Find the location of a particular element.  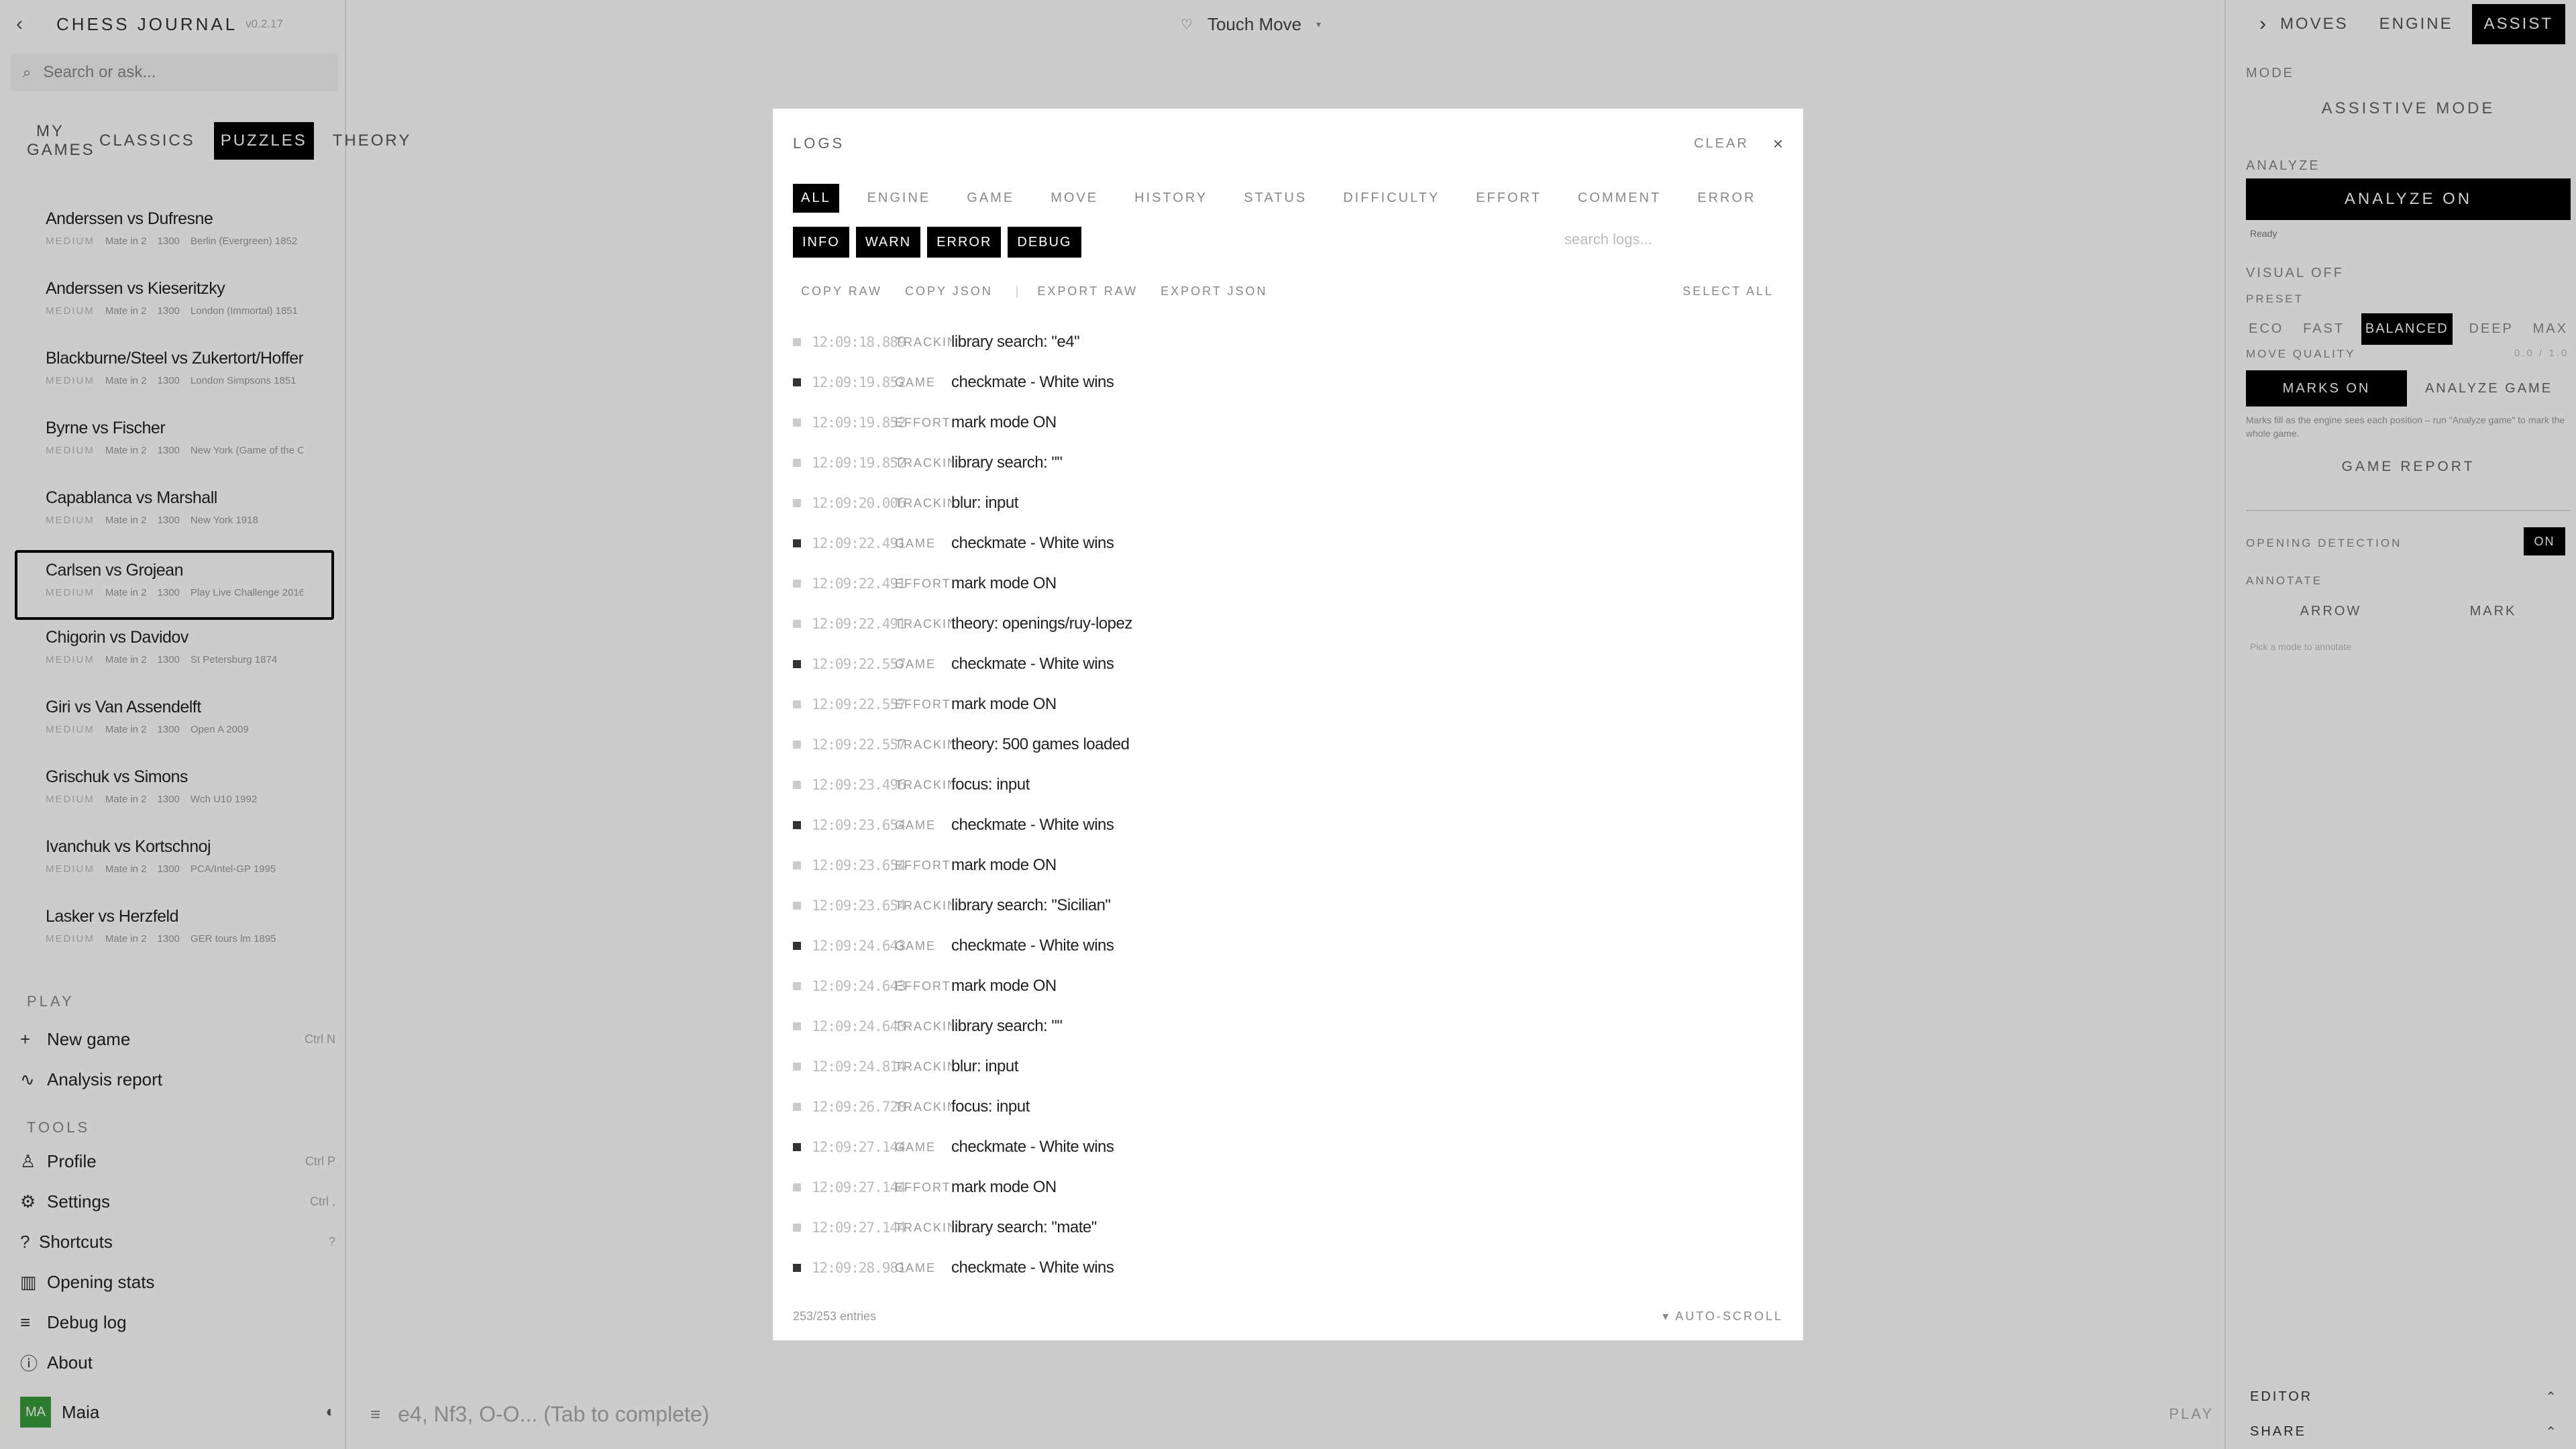

log-entry: 12:09:19.852 GAME checkmate - White wins is located at coordinates (1288, 382).